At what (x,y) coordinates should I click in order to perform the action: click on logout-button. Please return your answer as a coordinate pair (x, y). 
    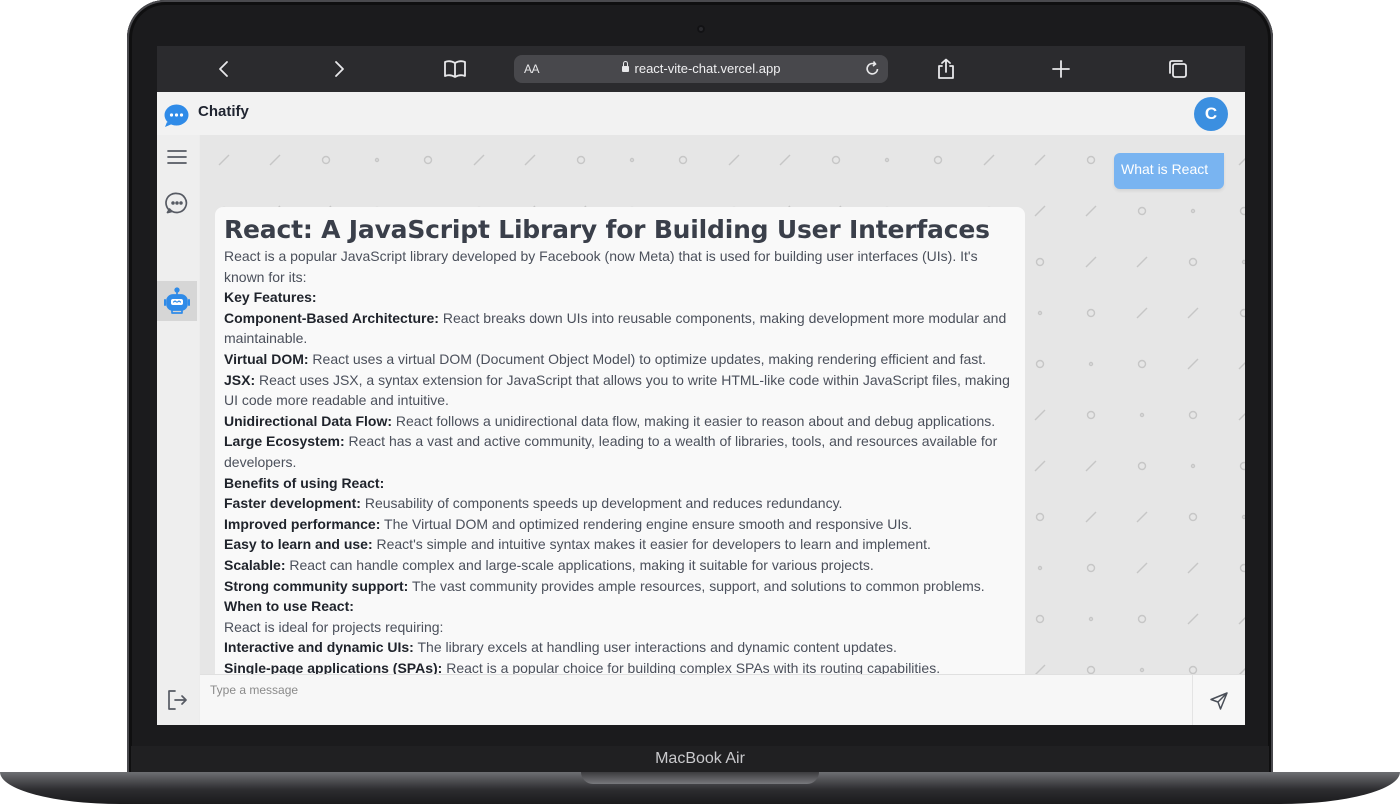
    Looking at the image, I should click on (177, 700).